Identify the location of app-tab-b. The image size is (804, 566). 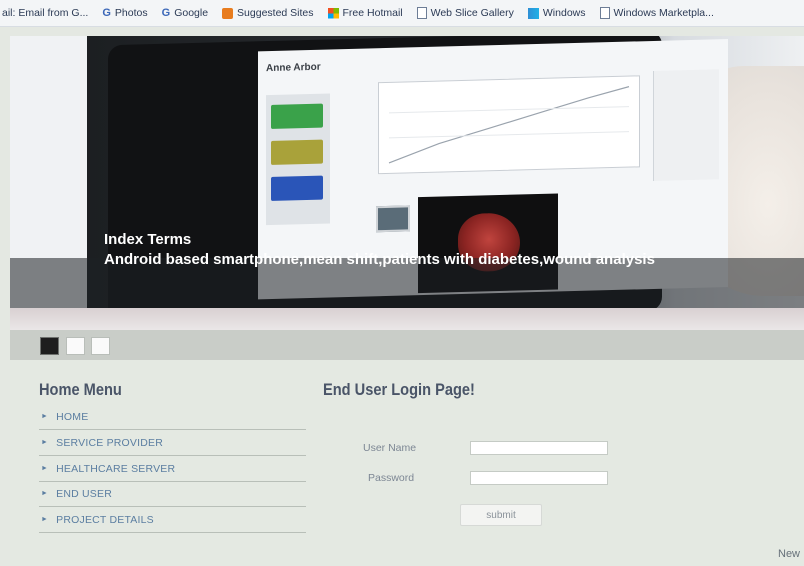
(297, 152).